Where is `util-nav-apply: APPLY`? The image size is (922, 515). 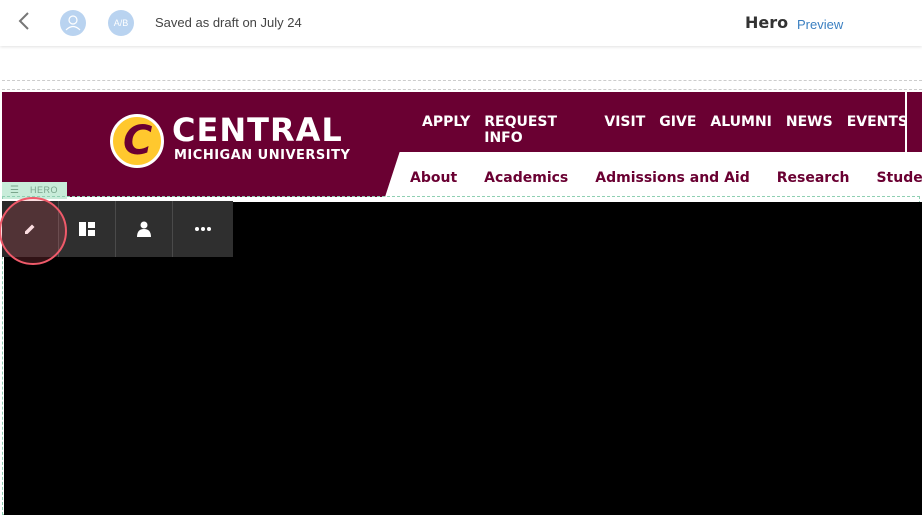 util-nav-apply: APPLY is located at coordinates (446, 130).